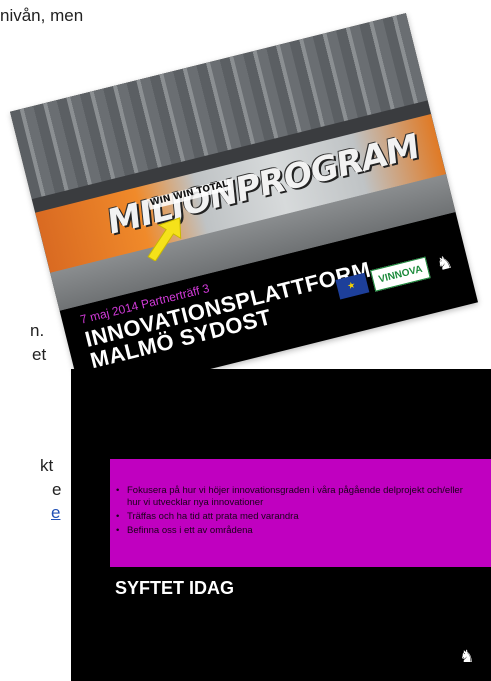 This screenshot has height=681, width=491. What do you see at coordinates (37, 330) in the screenshot?
I see `doc-text-fragment: n.` at bounding box center [37, 330].